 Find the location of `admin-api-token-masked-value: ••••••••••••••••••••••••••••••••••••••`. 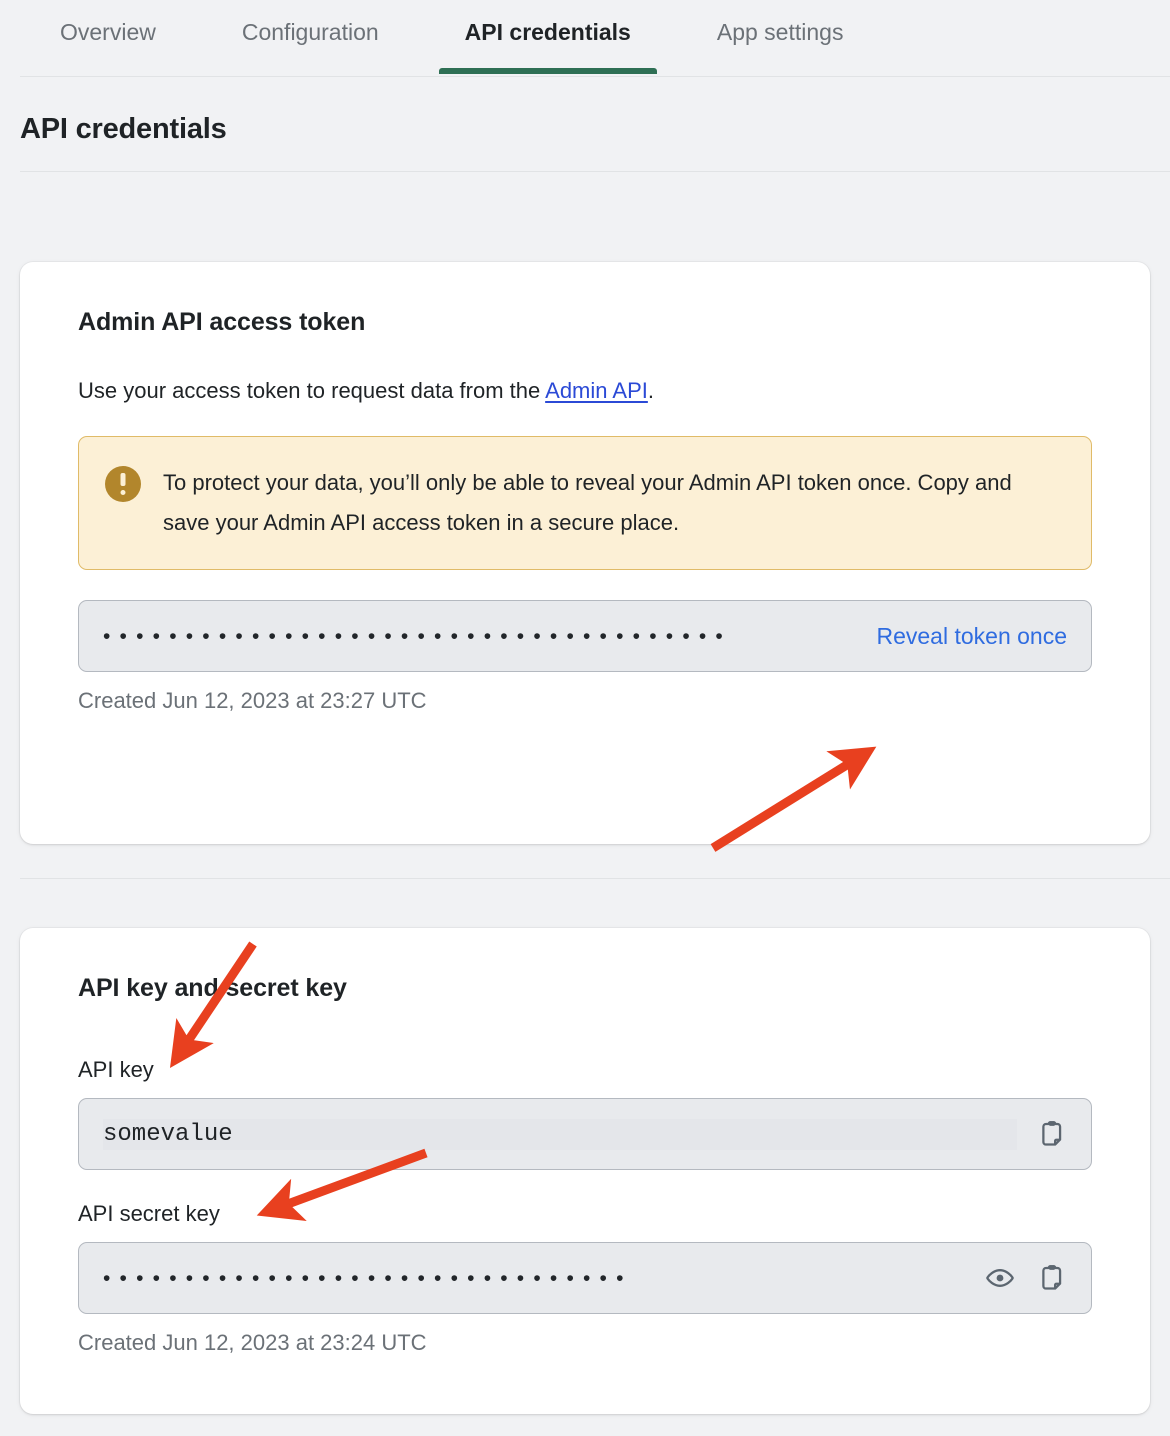

admin-api-token-masked-value: •••••••••••••••••••••••••••••••••••••• is located at coordinates (417, 636).